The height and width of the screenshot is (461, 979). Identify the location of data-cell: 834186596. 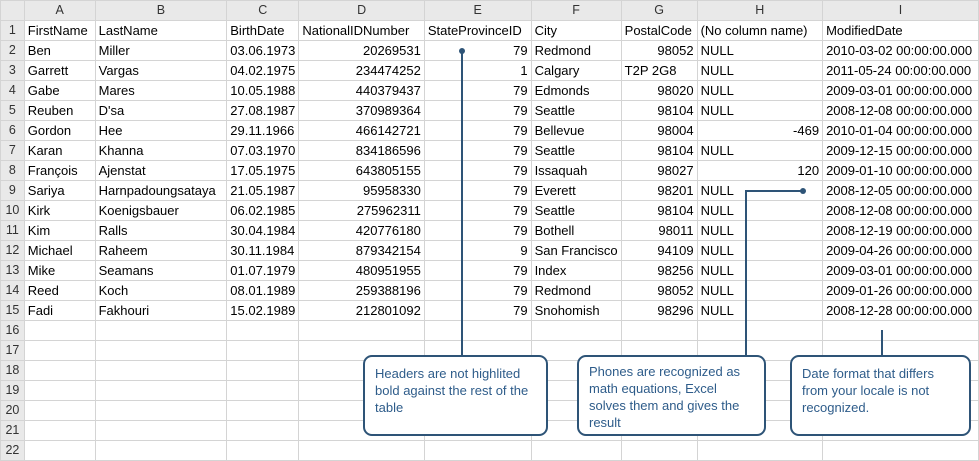
(361, 150).